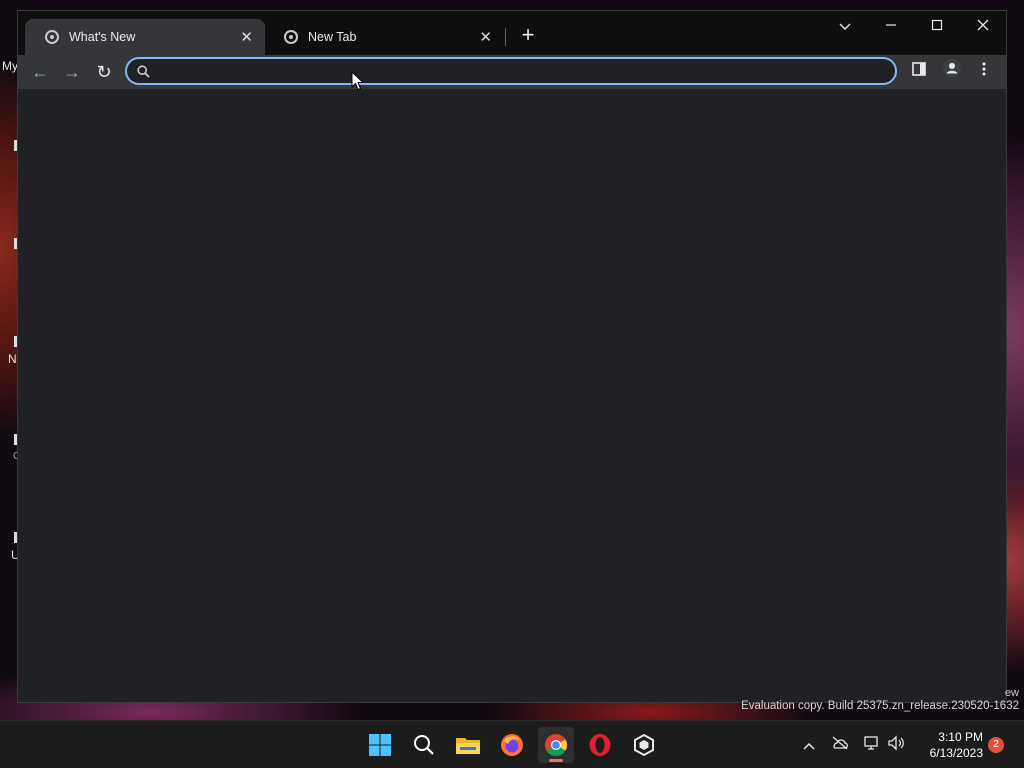 The height and width of the screenshot is (768, 1024). I want to click on maximize-button, so click(937, 26).